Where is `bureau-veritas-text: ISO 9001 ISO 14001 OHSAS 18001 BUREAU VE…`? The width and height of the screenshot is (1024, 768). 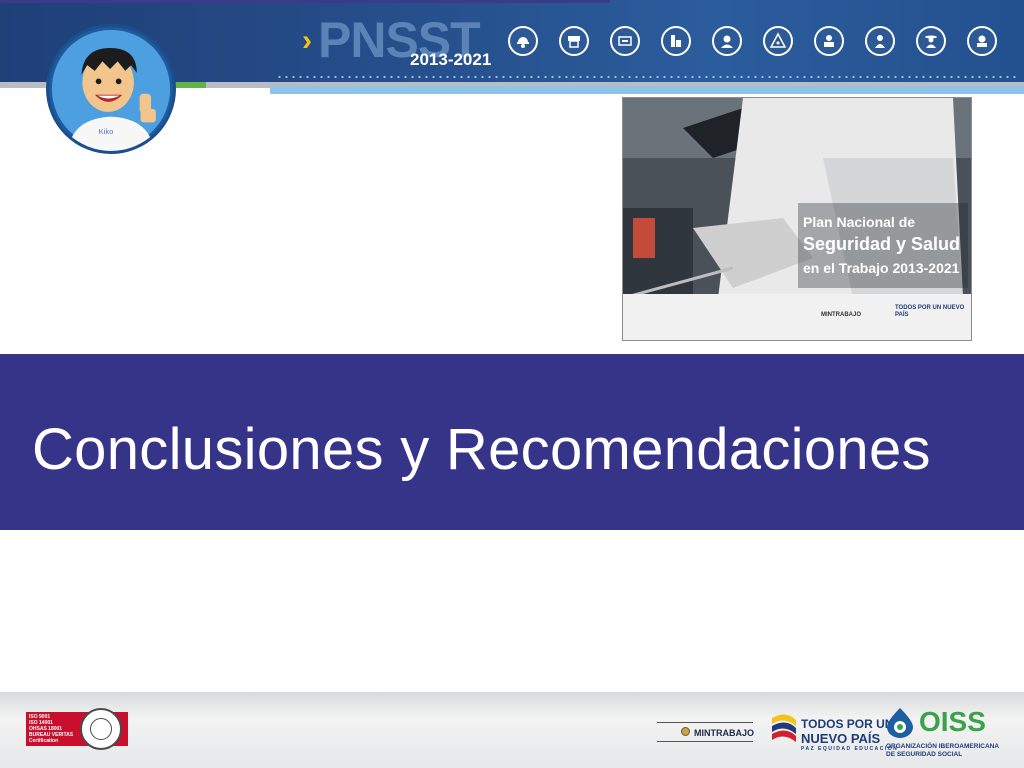 bureau-veritas-text: ISO 9001 ISO 14001 OHSAS 18001 BUREAU VE… is located at coordinates (54, 729).